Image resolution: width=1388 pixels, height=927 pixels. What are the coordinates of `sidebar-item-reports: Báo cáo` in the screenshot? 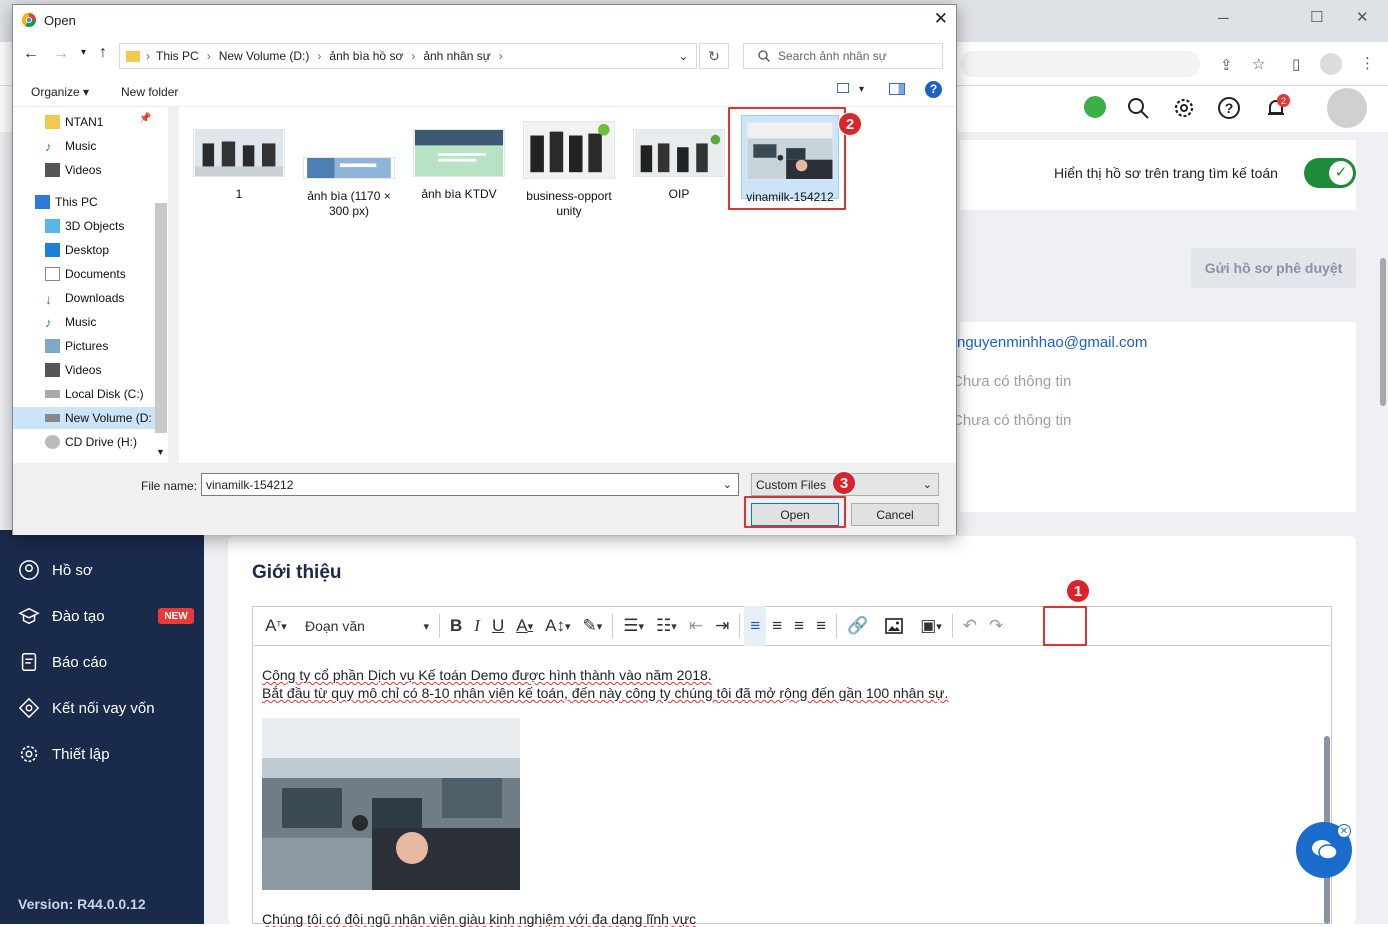 It's located at (62, 662).